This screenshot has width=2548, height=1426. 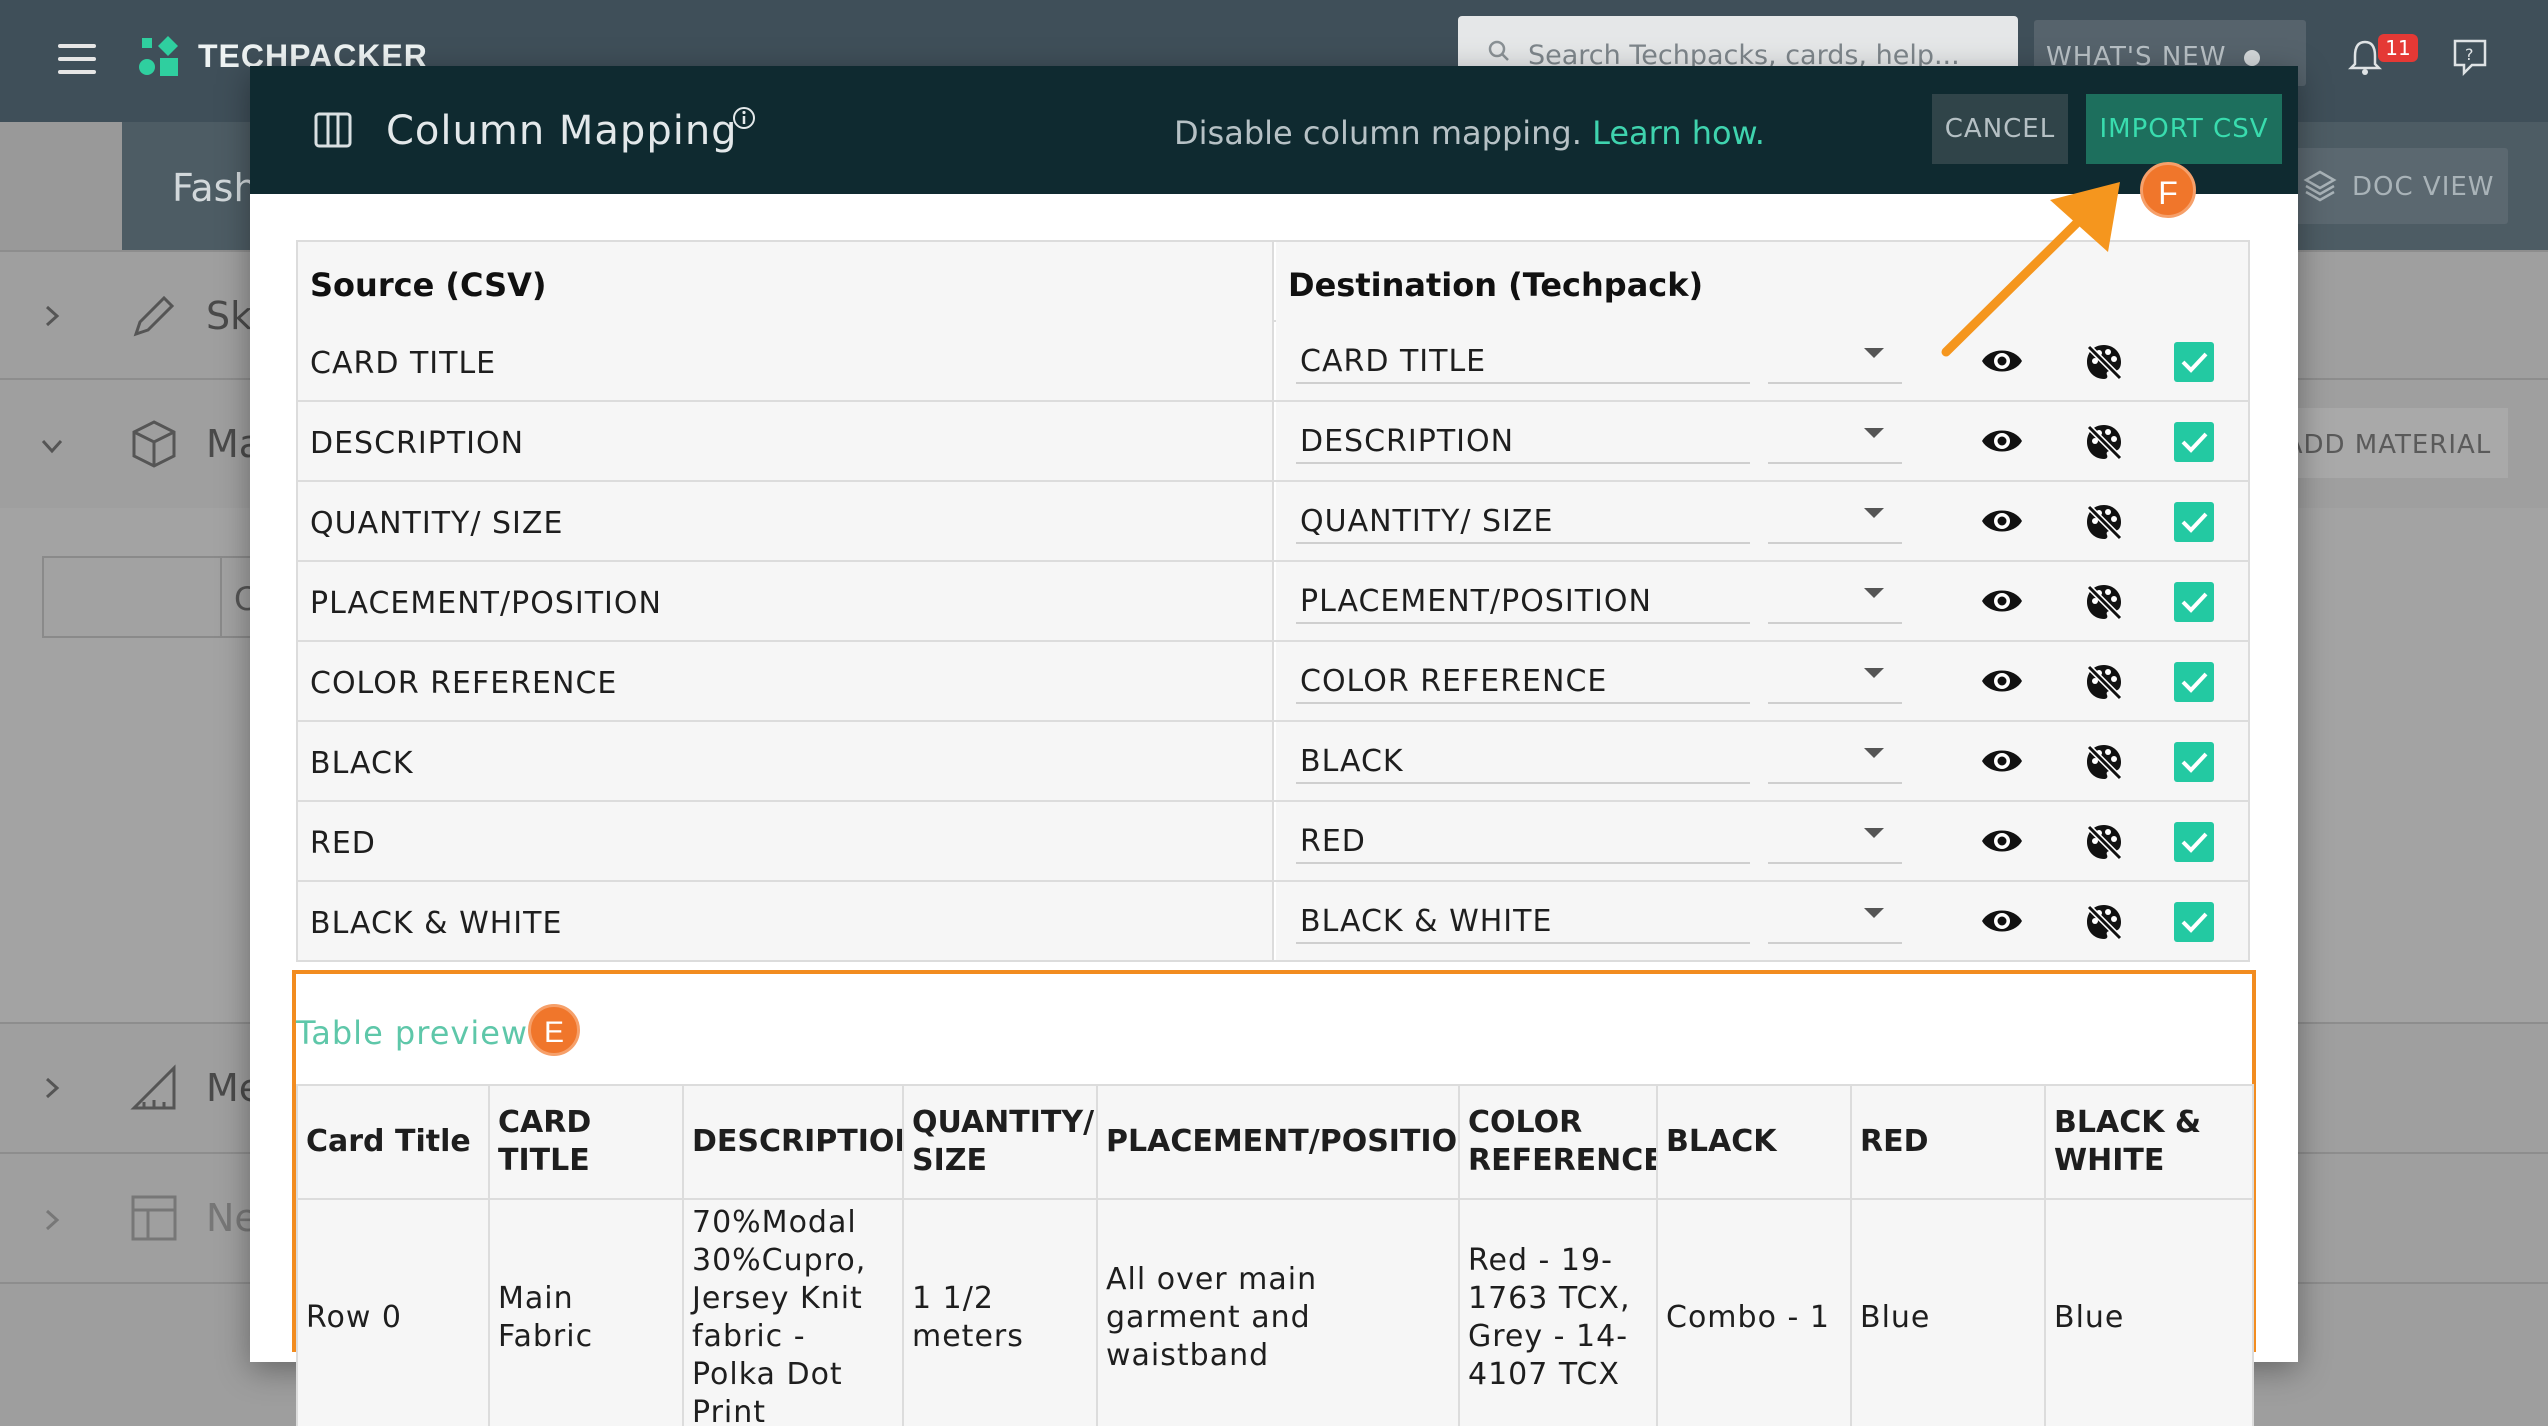 I want to click on bell-icon, so click(x=2365, y=57).